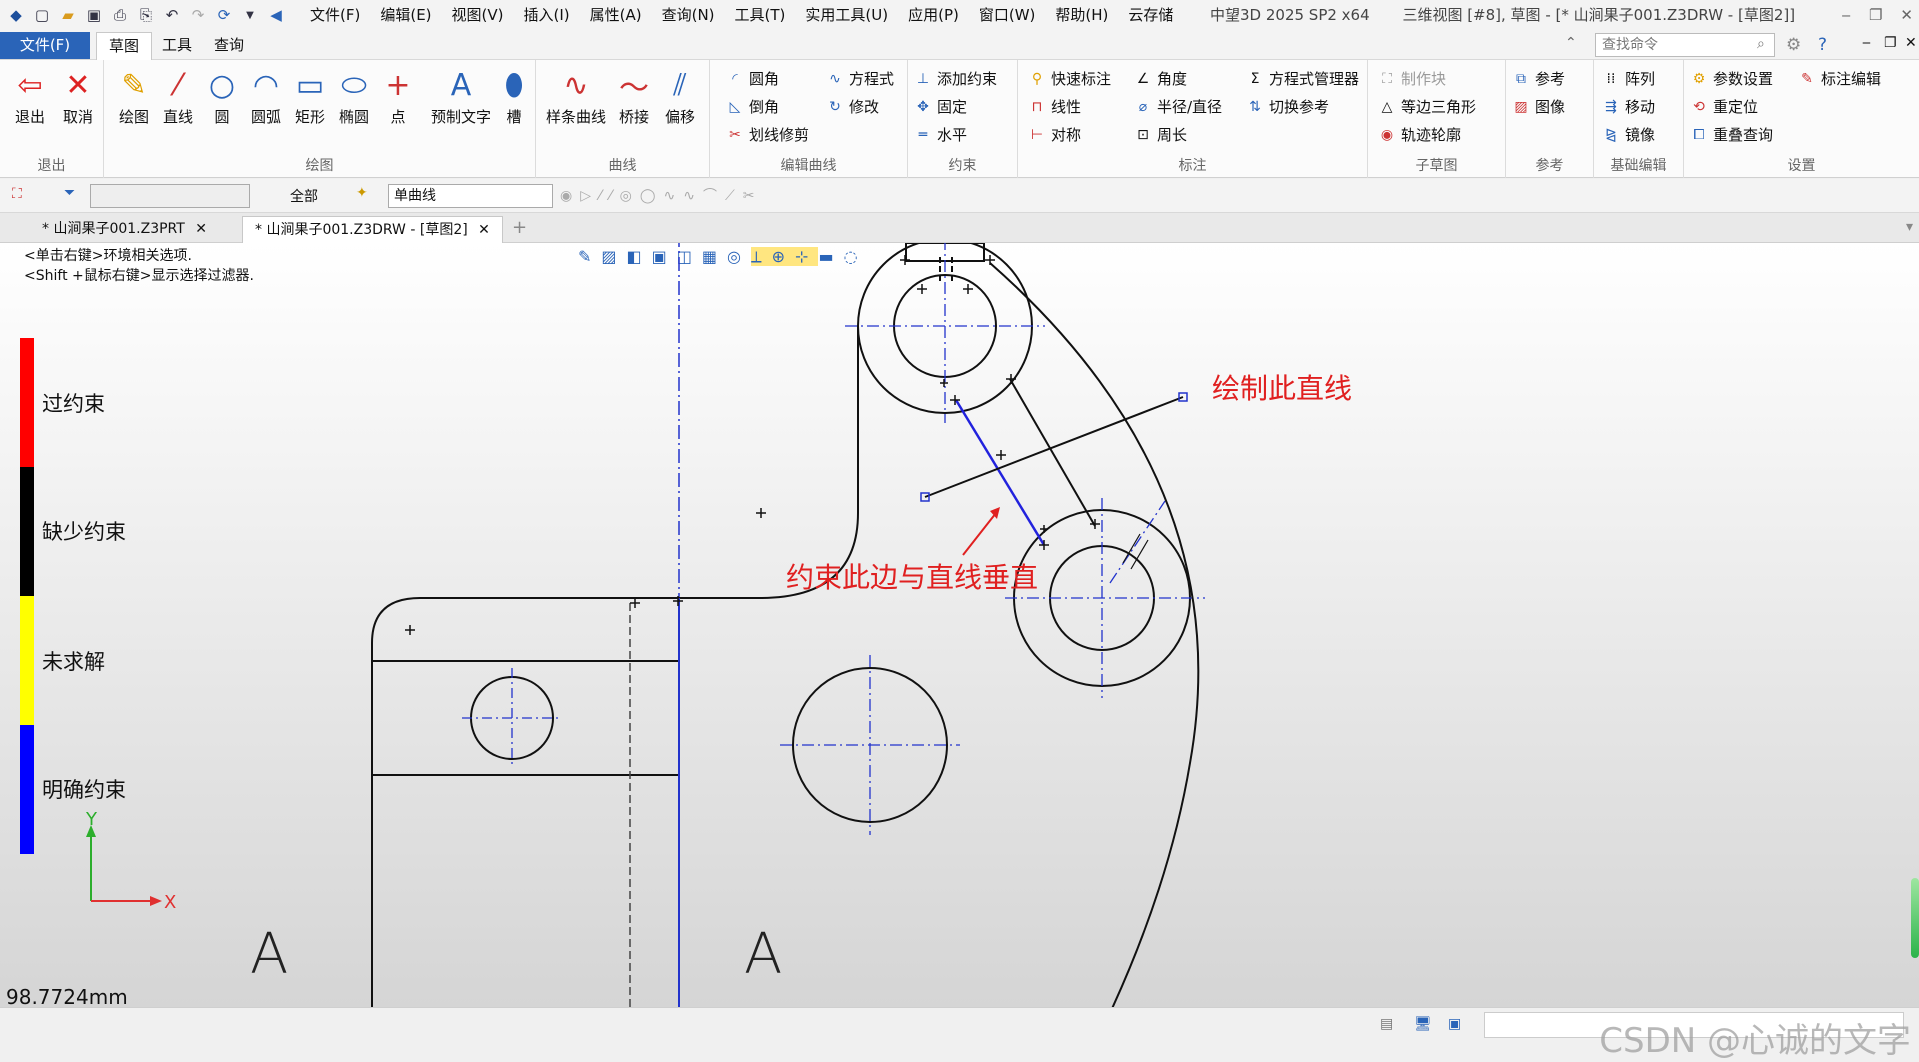 The width and height of the screenshot is (1919, 1062). I want to click on circle-button: ○ 圆, so click(222, 96).